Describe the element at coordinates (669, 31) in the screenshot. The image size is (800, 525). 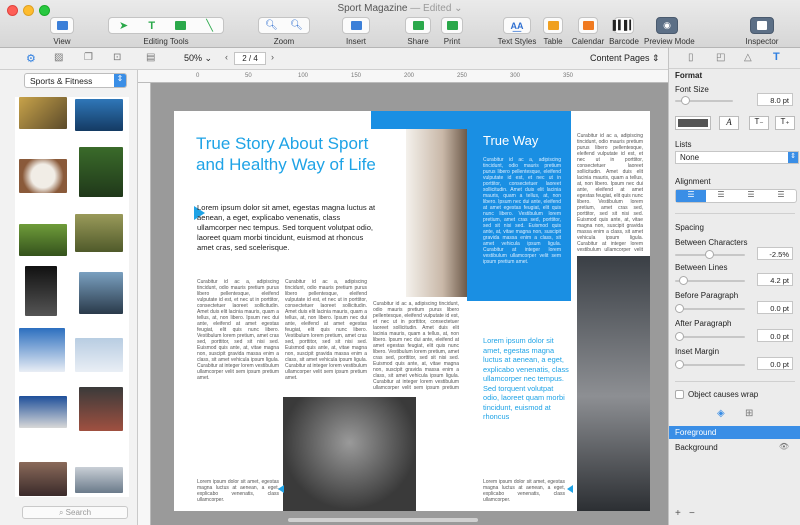
I see `preview-mode-button: ◉ Preview Mode` at that location.